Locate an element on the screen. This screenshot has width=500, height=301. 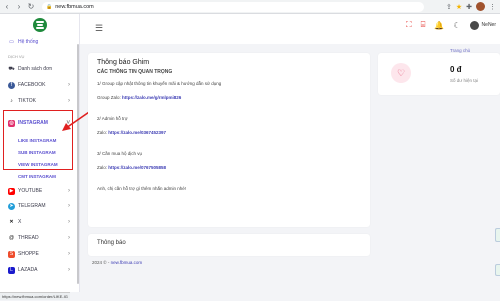
hamburger-menu-icon: ☰ is located at coordinates (99, 28).